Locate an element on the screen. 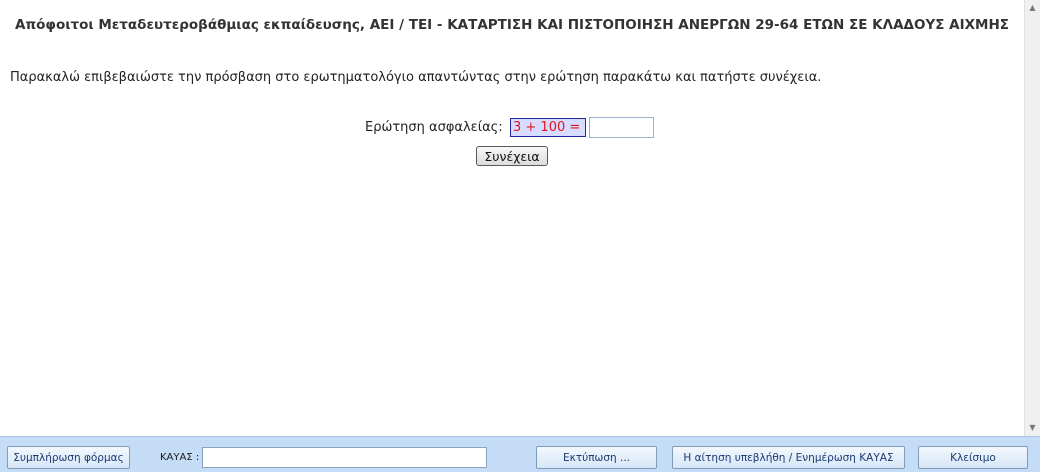 Image resolution: width=1040 pixels, height=472 pixels. scroll-up-arrow-icon: ▲ is located at coordinates (1032, 8).